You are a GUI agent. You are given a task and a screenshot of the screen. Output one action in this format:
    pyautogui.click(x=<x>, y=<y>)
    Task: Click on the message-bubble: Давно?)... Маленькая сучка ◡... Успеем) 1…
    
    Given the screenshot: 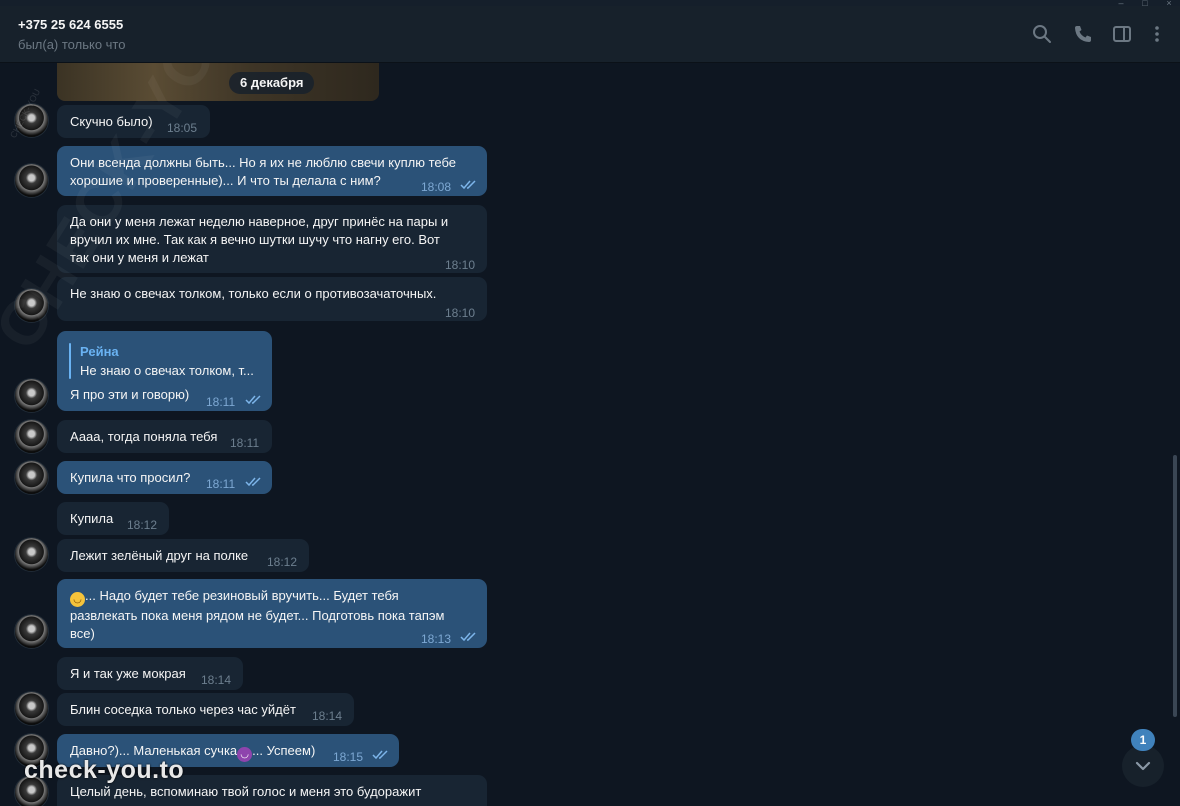 What is the action you would take?
    pyautogui.click(x=228, y=750)
    